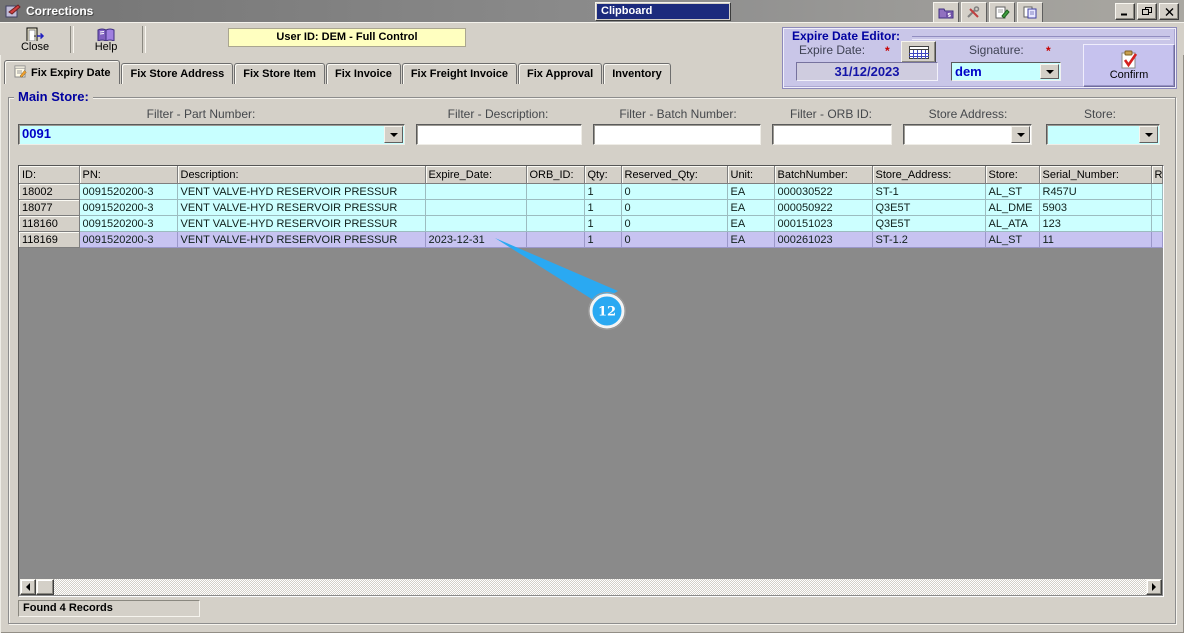 This screenshot has height=633, width=1184. I want to click on column-header: Reserved_Qty:, so click(674, 175).